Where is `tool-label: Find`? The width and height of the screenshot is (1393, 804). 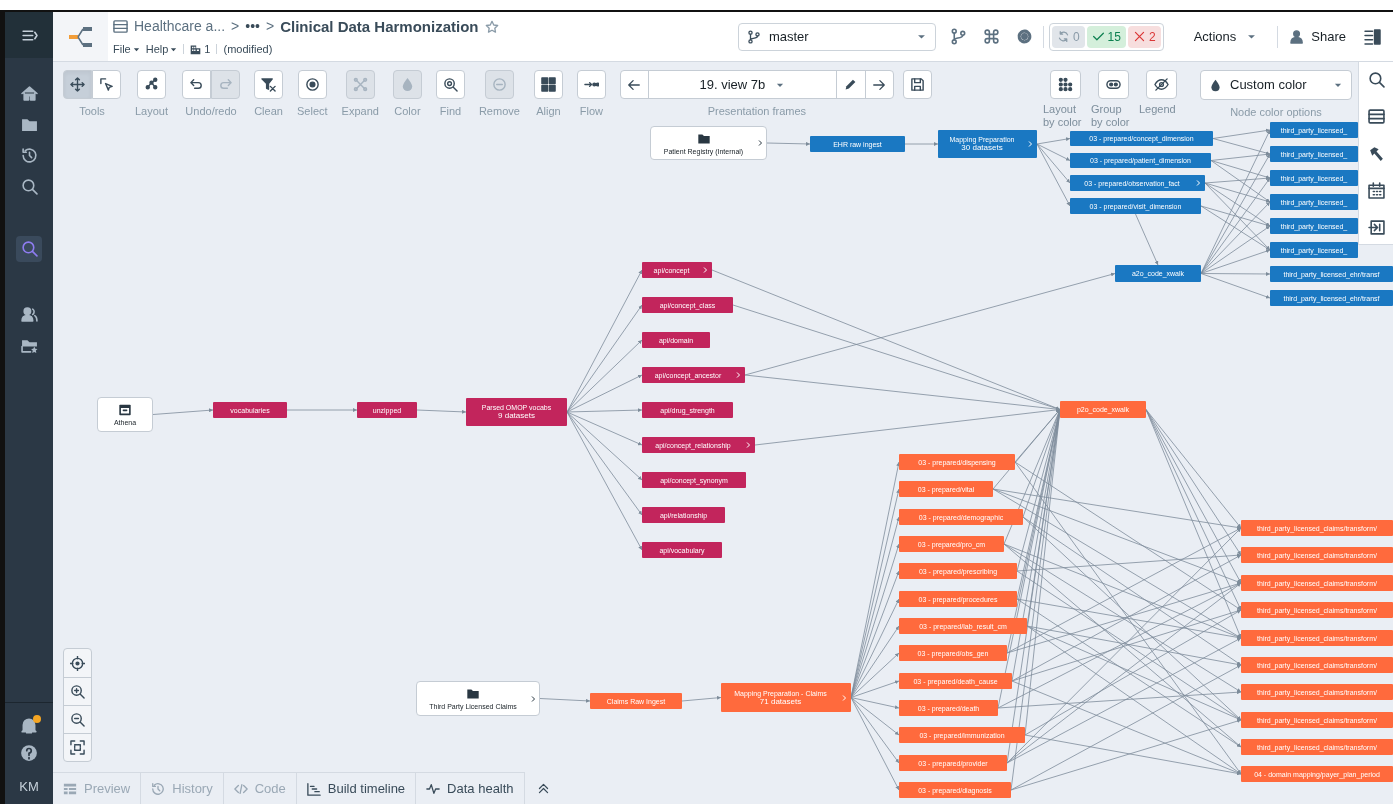
tool-label: Find is located at coordinates (450, 111).